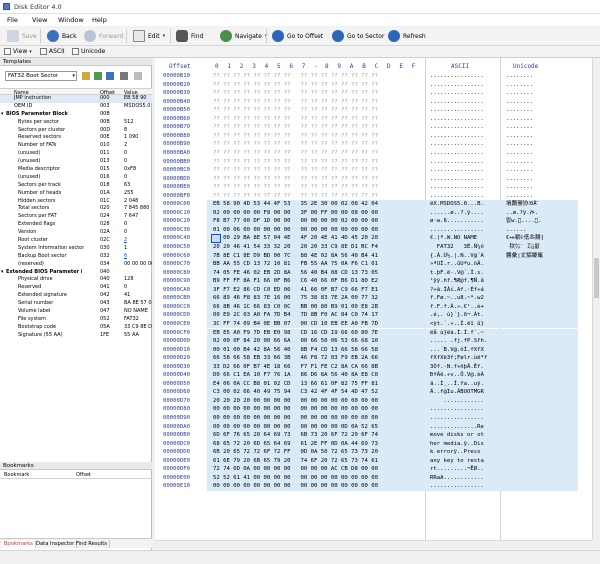  I want to click on menu-view: View, so click(39, 20).